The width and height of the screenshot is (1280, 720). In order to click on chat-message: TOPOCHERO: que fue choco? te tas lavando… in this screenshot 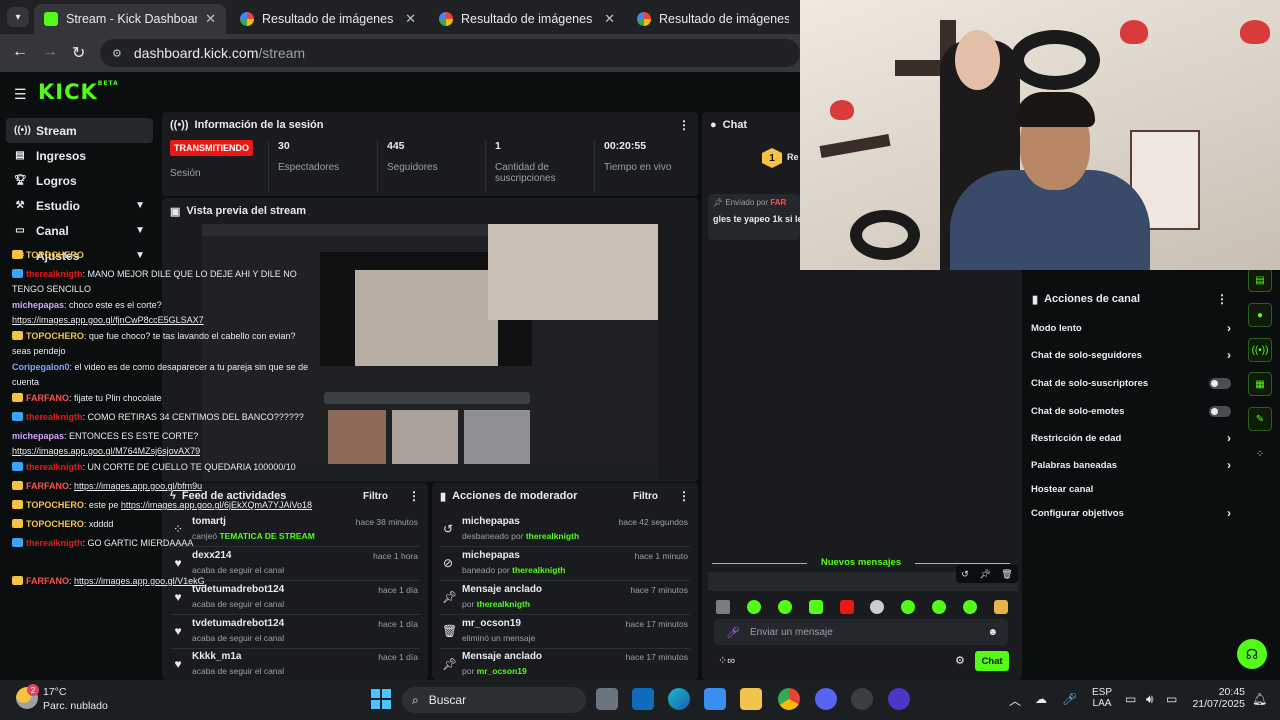, I will do `click(162, 344)`.